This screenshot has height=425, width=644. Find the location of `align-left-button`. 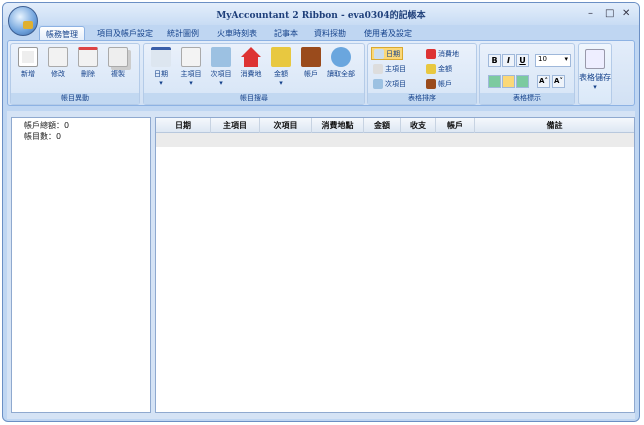

align-left-button is located at coordinates (494, 81).